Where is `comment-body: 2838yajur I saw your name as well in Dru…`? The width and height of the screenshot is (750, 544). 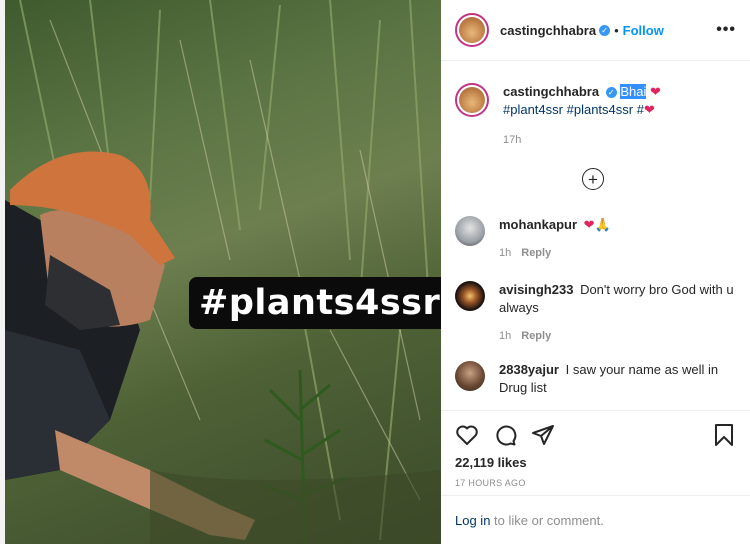
comment-body: 2838yajur I saw your name as well in Dru… is located at coordinates (619, 379).